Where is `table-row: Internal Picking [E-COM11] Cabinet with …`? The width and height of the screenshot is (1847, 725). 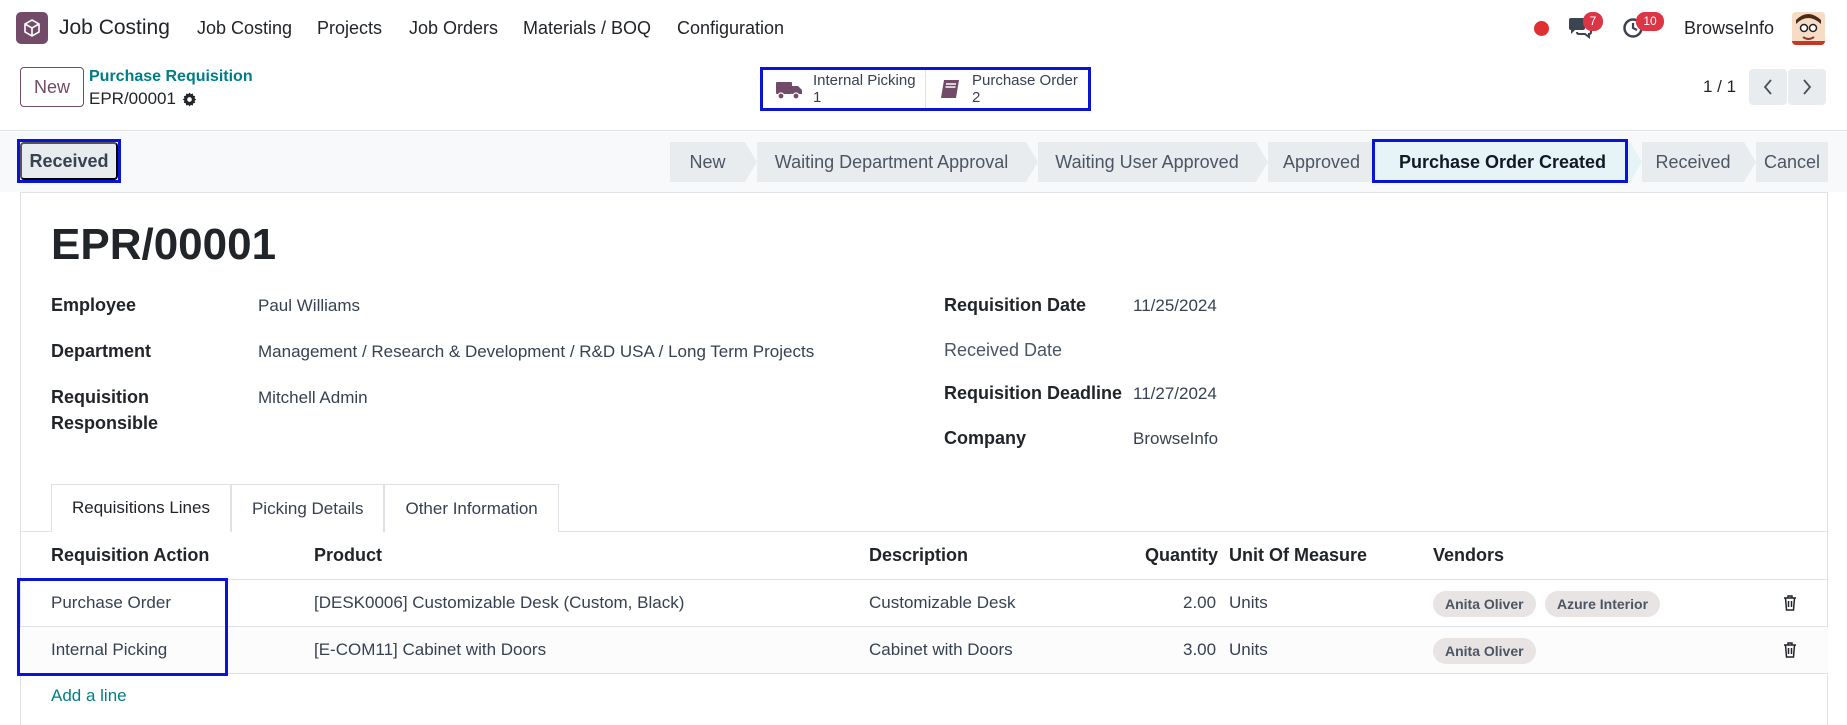
table-row: Internal Picking [E-COM11] Cabinet with … is located at coordinates (924, 649).